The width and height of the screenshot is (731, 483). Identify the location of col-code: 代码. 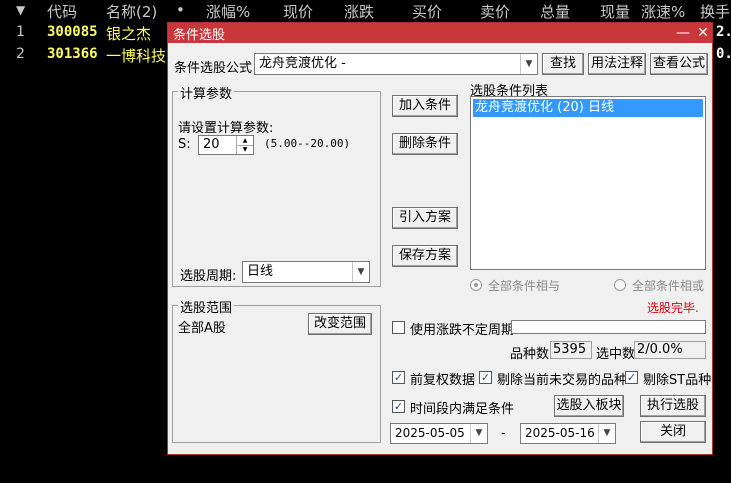
(62, 11).